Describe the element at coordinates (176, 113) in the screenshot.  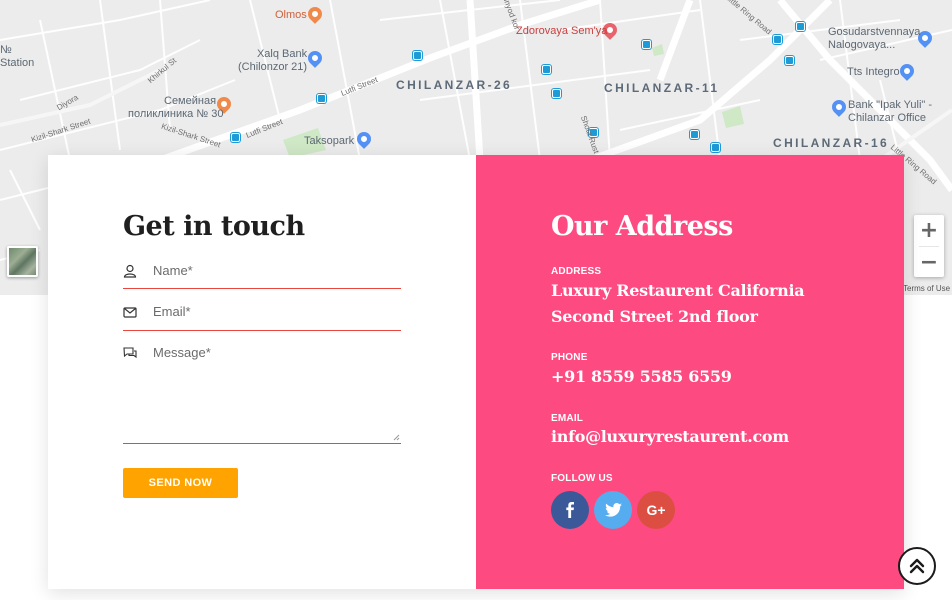
I see `poi-label-line: поликлиника № 30` at that location.